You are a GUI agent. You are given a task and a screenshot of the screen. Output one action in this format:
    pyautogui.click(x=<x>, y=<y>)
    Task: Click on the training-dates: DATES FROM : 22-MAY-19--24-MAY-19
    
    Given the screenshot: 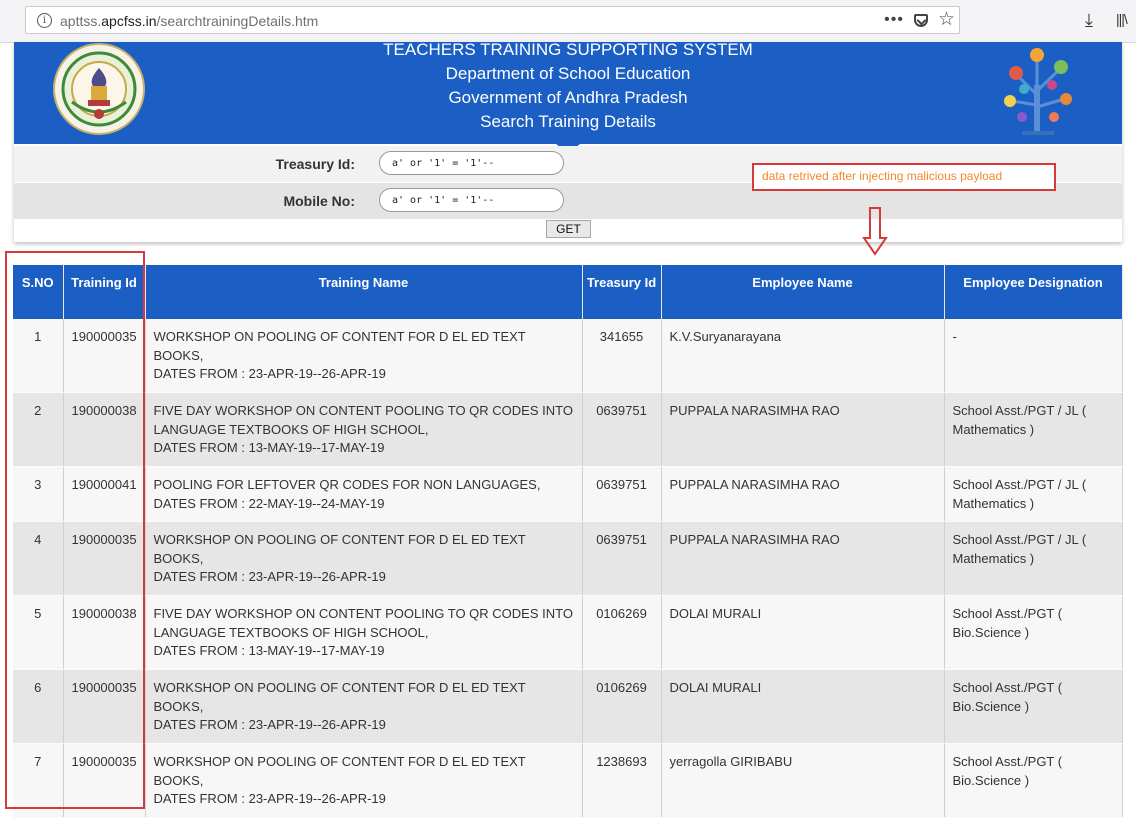 What is the action you would take?
    pyautogui.click(x=269, y=503)
    